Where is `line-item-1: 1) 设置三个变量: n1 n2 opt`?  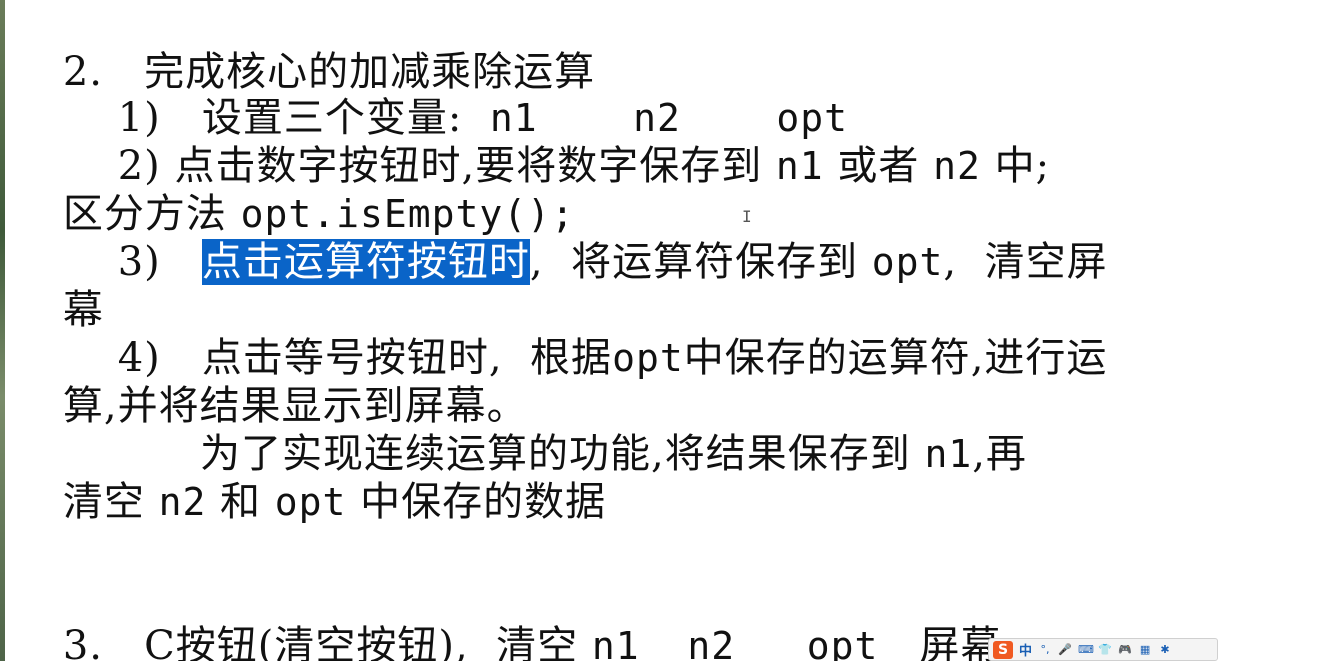
line-item-1: 1) 设置三个变量: n1 n2 opt is located at coordinates (455, 118).